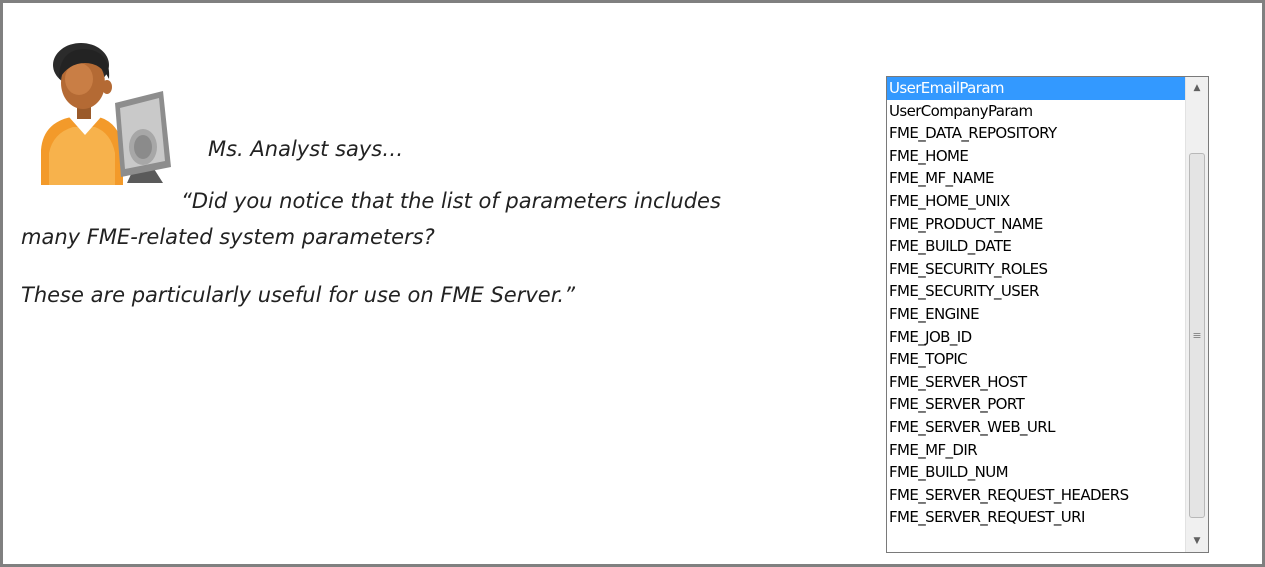 Image resolution: width=1265 pixels, height=567 pixels. Describe the element at coordinates (1036, 427) in the screenshot. I see `list-item: FME_SERVER_WEB_URL` at that location.